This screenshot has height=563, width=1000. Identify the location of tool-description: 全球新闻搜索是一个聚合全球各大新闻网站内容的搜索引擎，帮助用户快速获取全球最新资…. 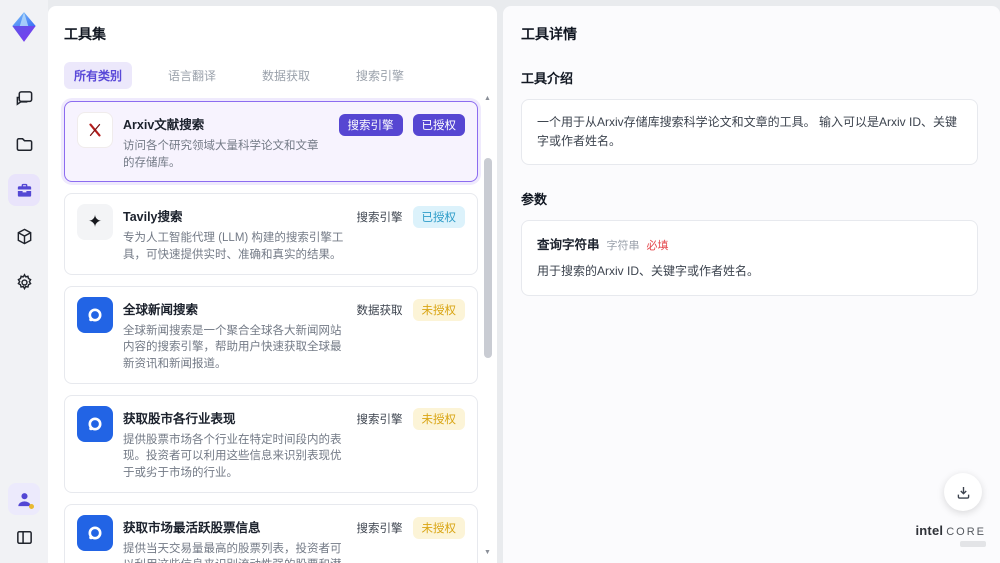
(232, 347).